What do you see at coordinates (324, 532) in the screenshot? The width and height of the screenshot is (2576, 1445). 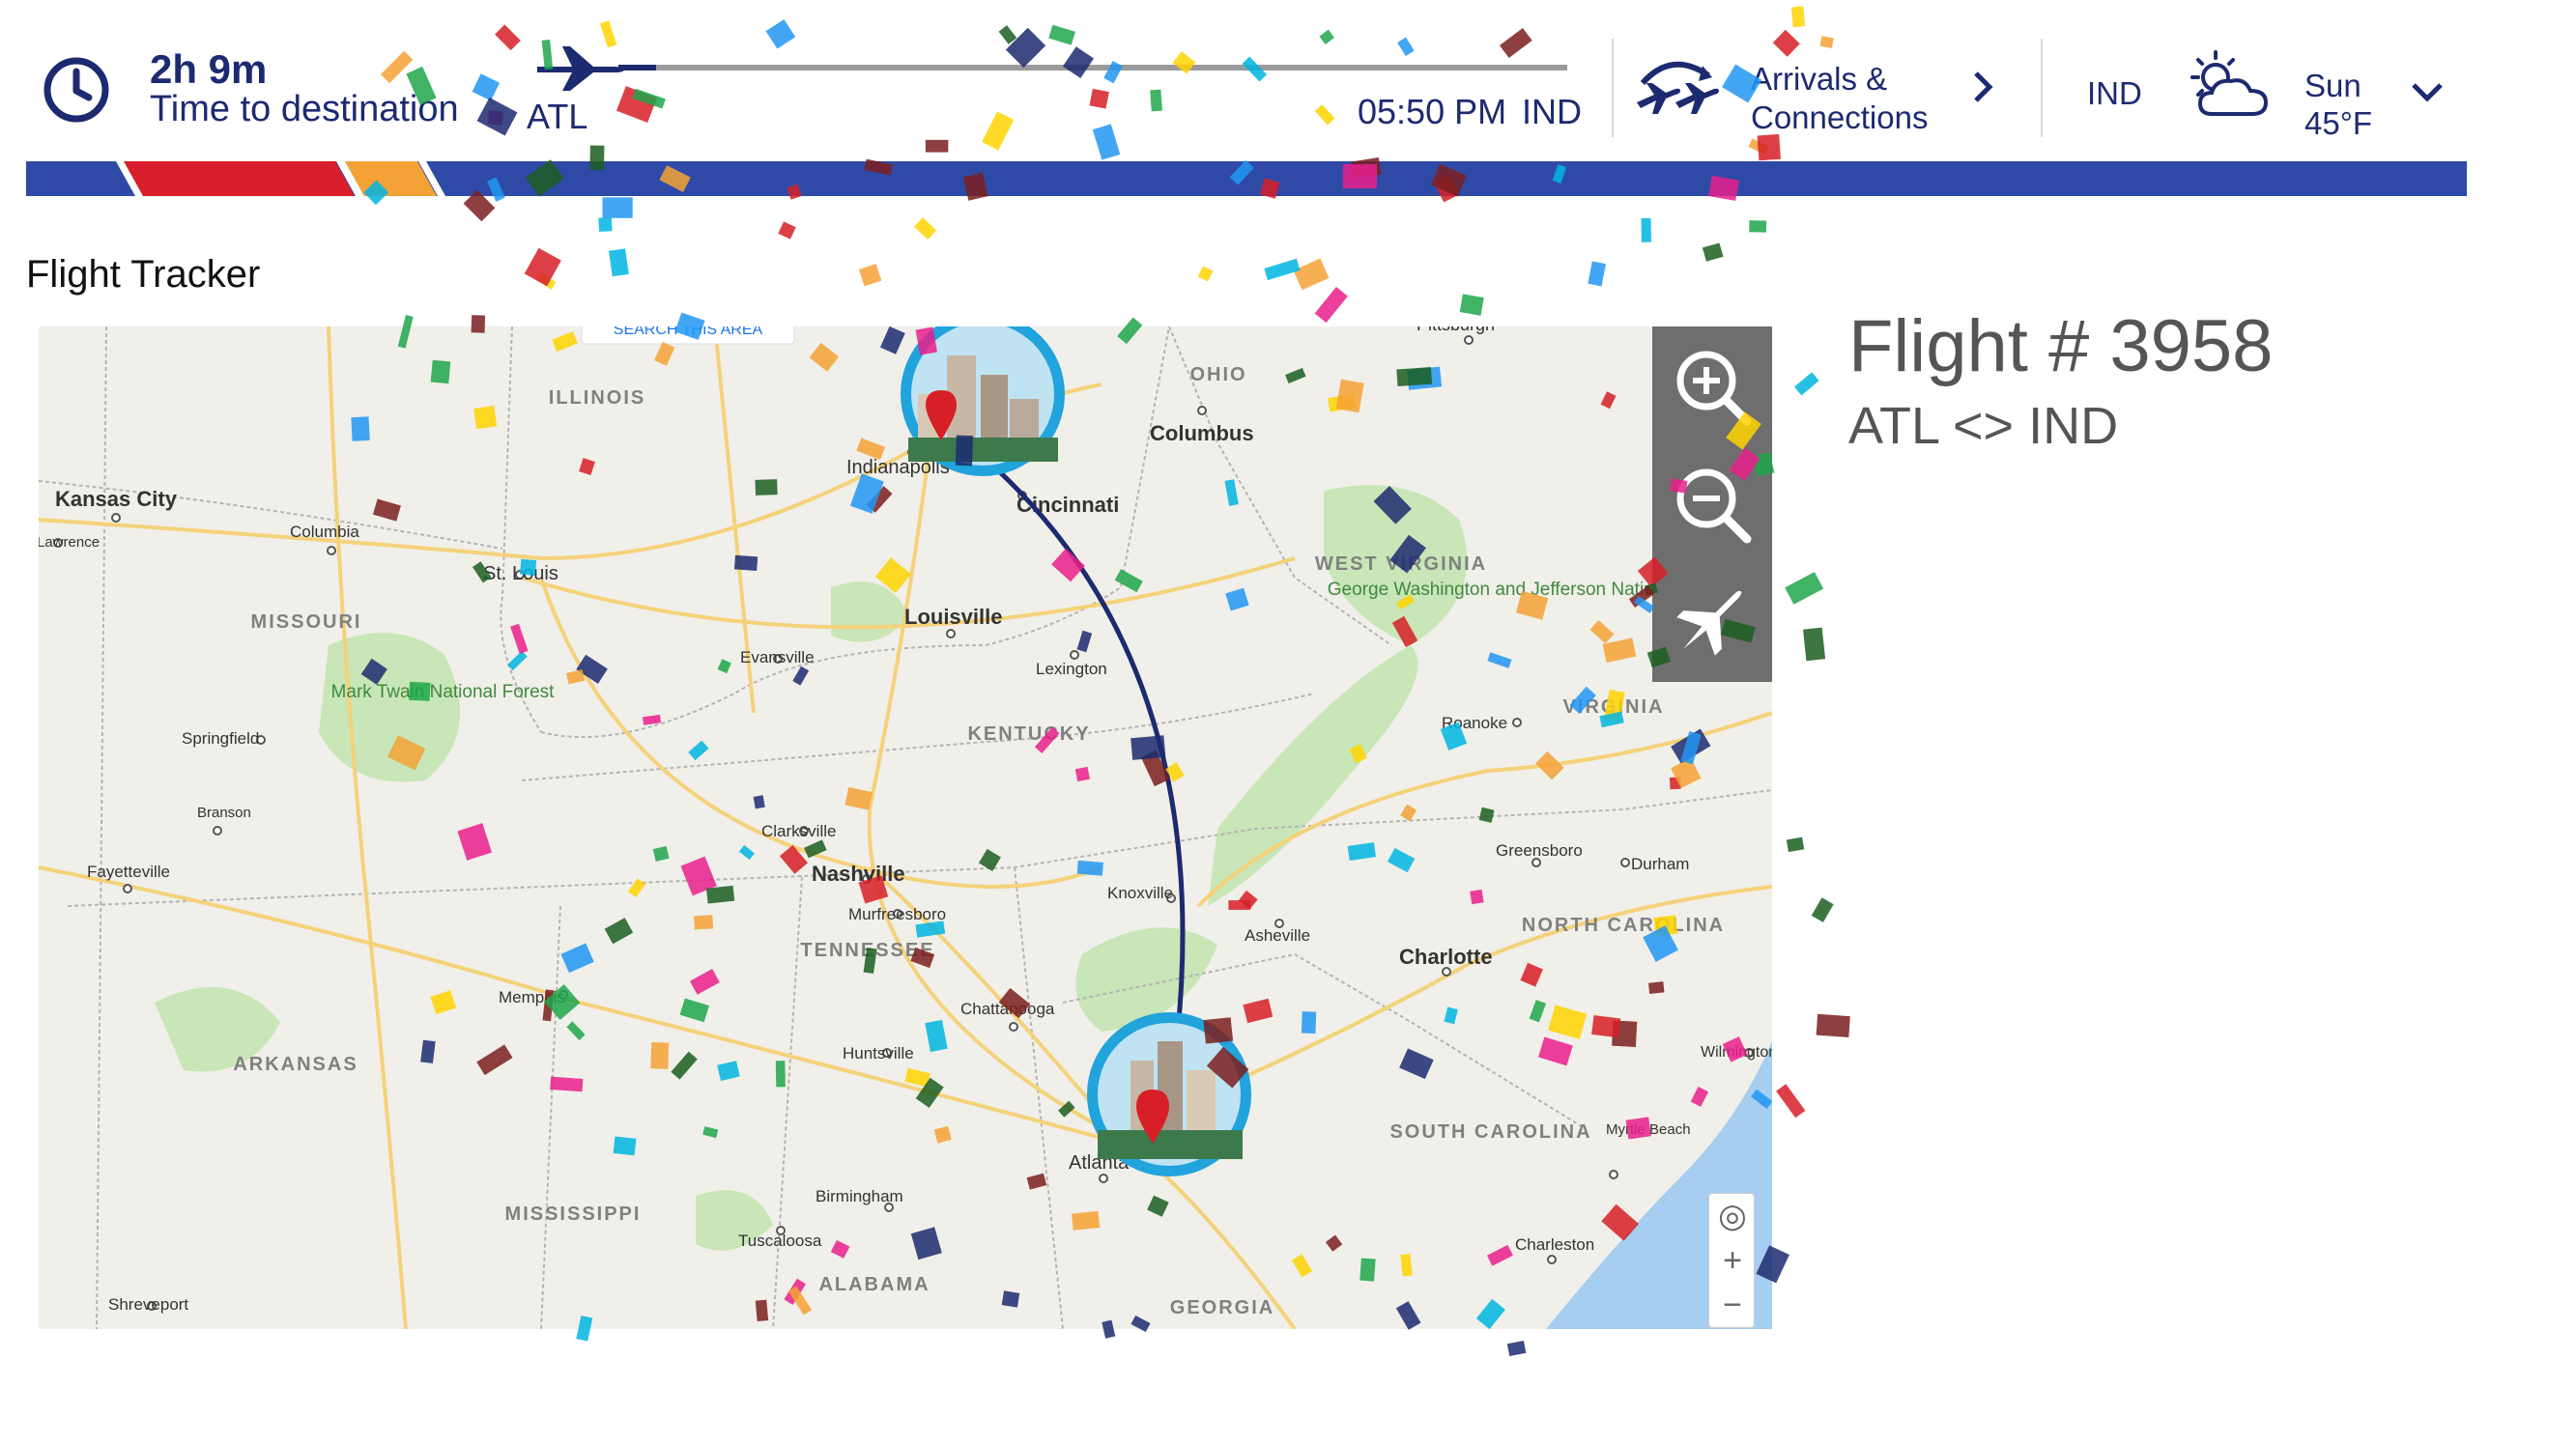 I see `city-label: Columbia` at bounding box center [324, 532].